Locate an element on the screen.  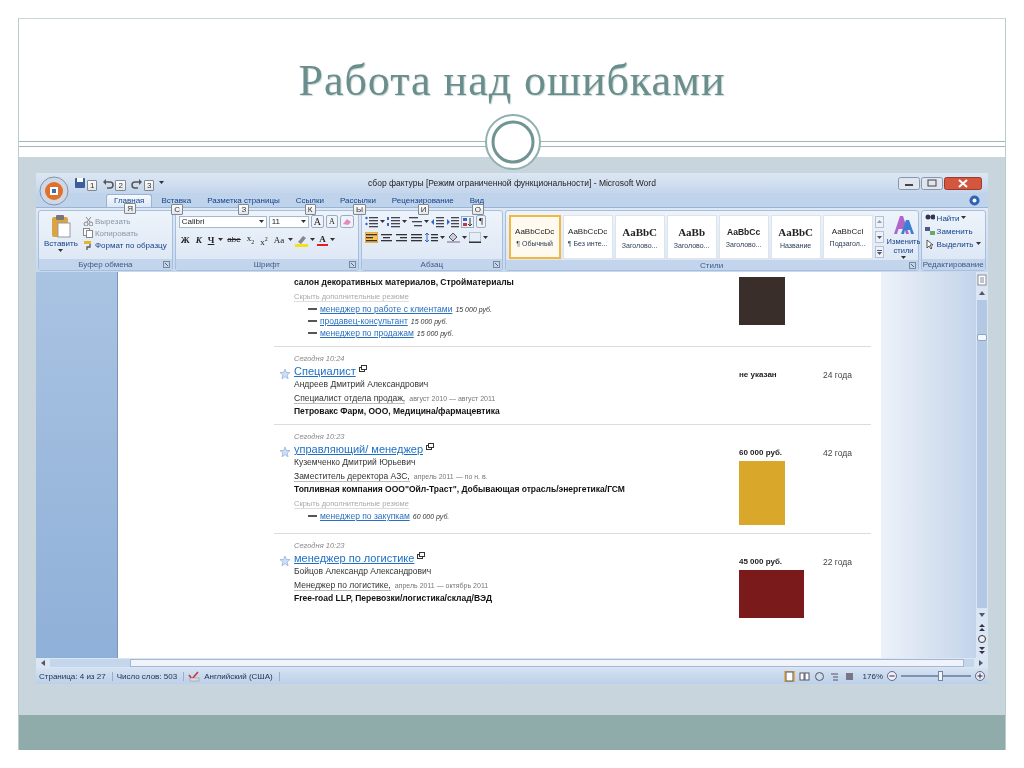
highlighter-icon is located at coordinates (302, 240).